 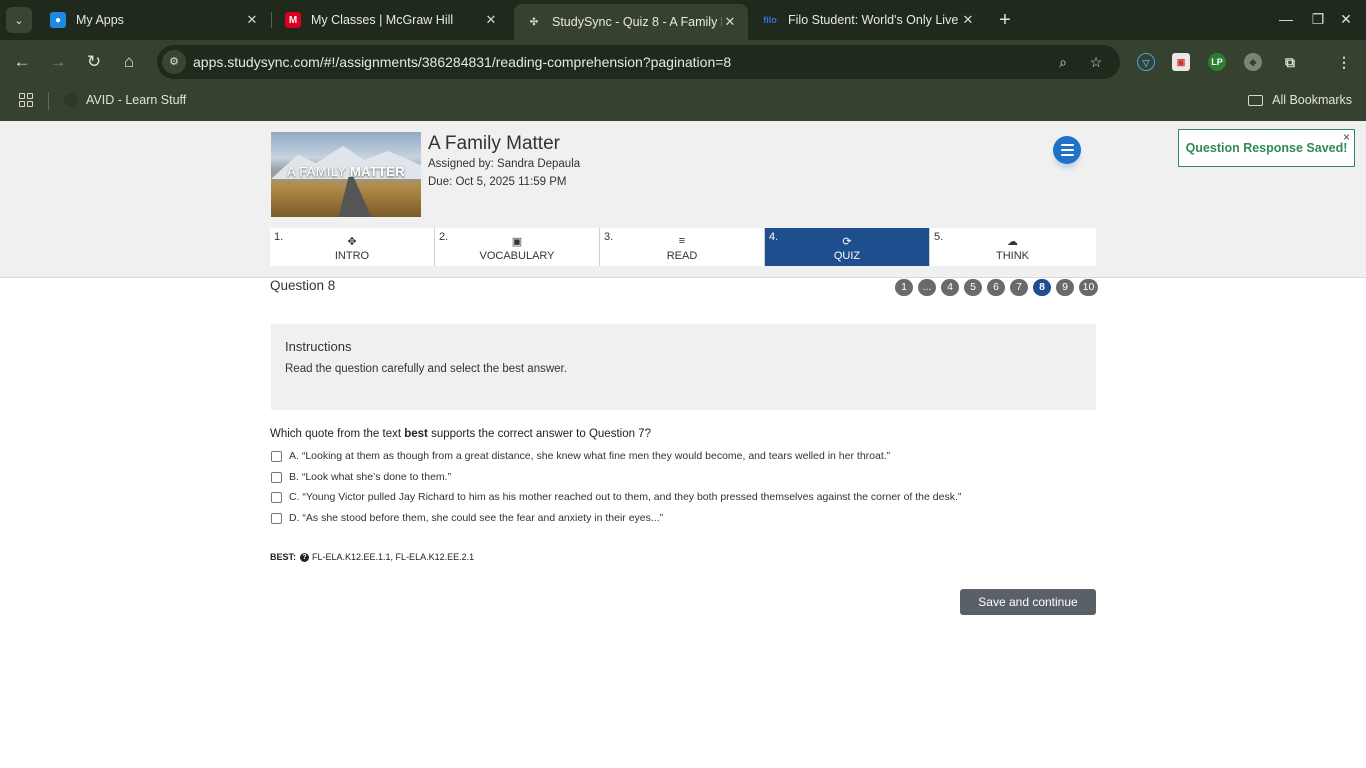 I want to click on step-think: 5. ☁ THINK, so click(x=1012, y=247).